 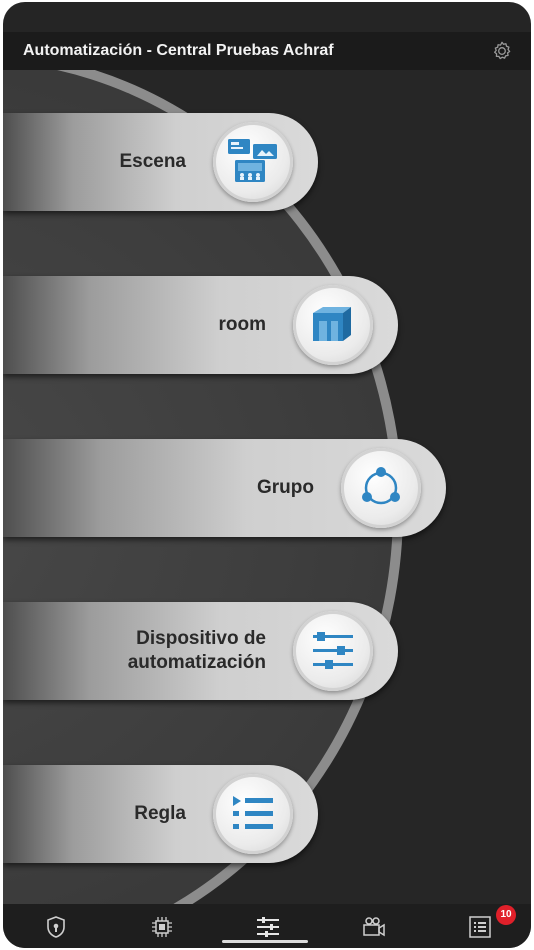 What do you see at coordinates (178, 50) in the screenshot?
I see `page-title: Automatización - Central Pruebas Achraf` at bounding box center [178, 50].